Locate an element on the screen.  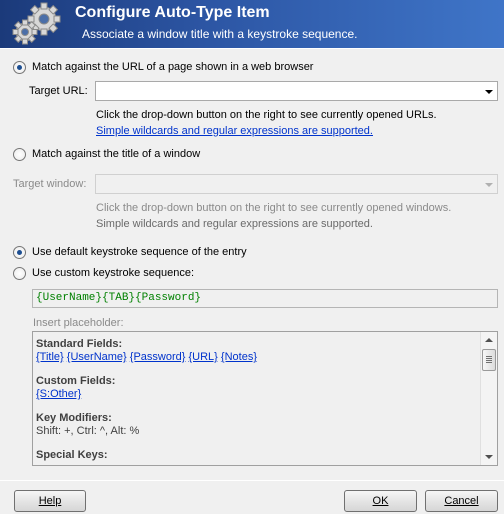
insert-placeholder-label: Insert placeholder: is located at coordinates (78, 323).